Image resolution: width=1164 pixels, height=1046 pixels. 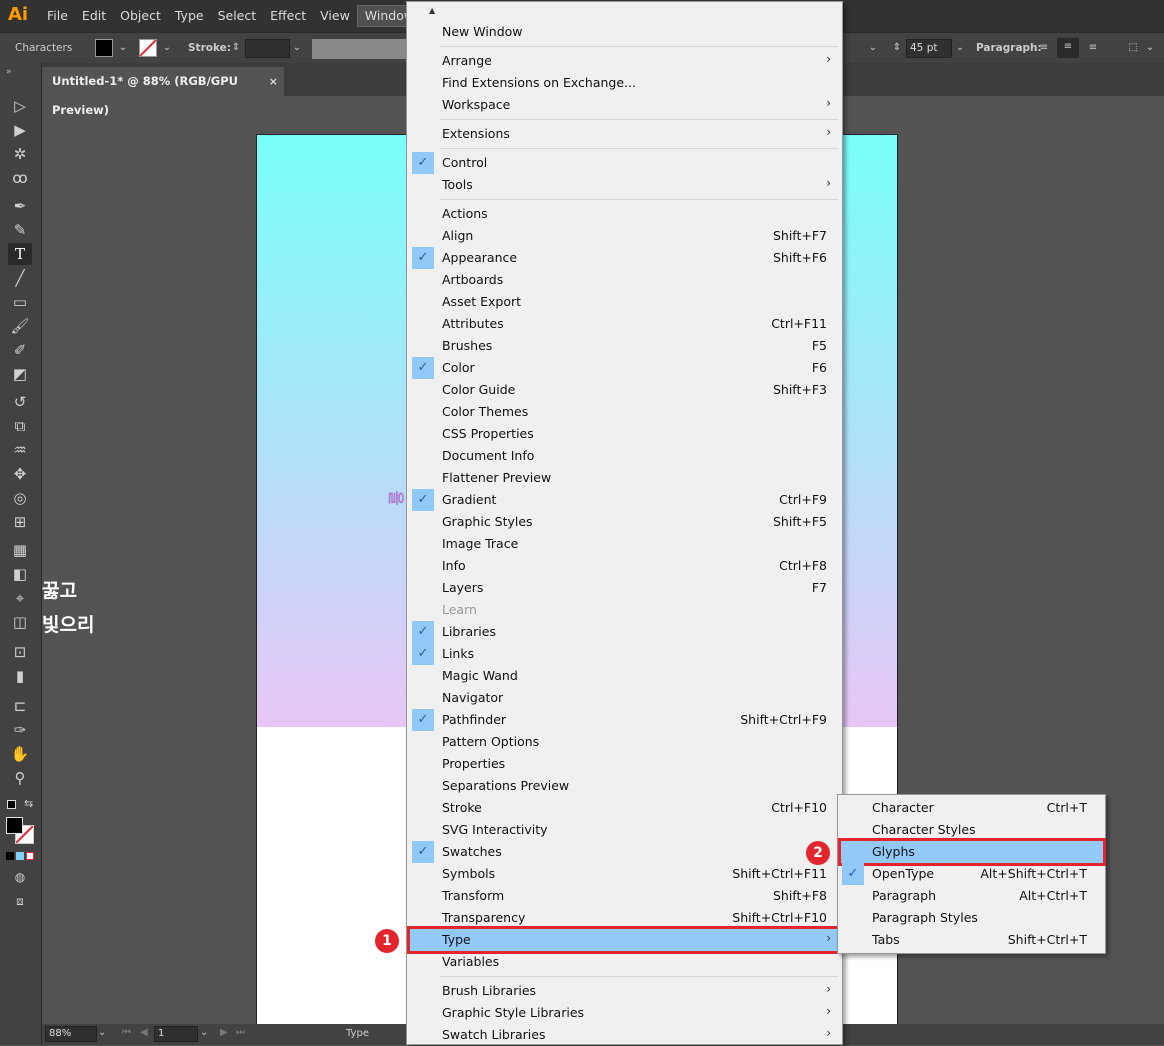 I want to click on lasso-icon: ꝏ, so click(x=20, y=178).